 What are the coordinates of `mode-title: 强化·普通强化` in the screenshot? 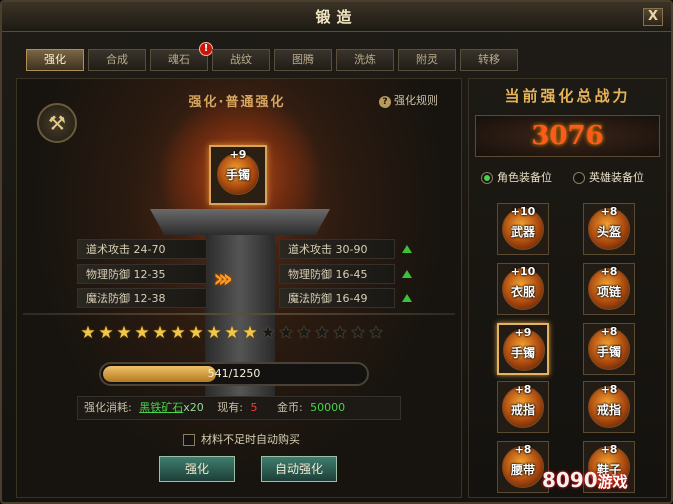 It's located at (237, 102).